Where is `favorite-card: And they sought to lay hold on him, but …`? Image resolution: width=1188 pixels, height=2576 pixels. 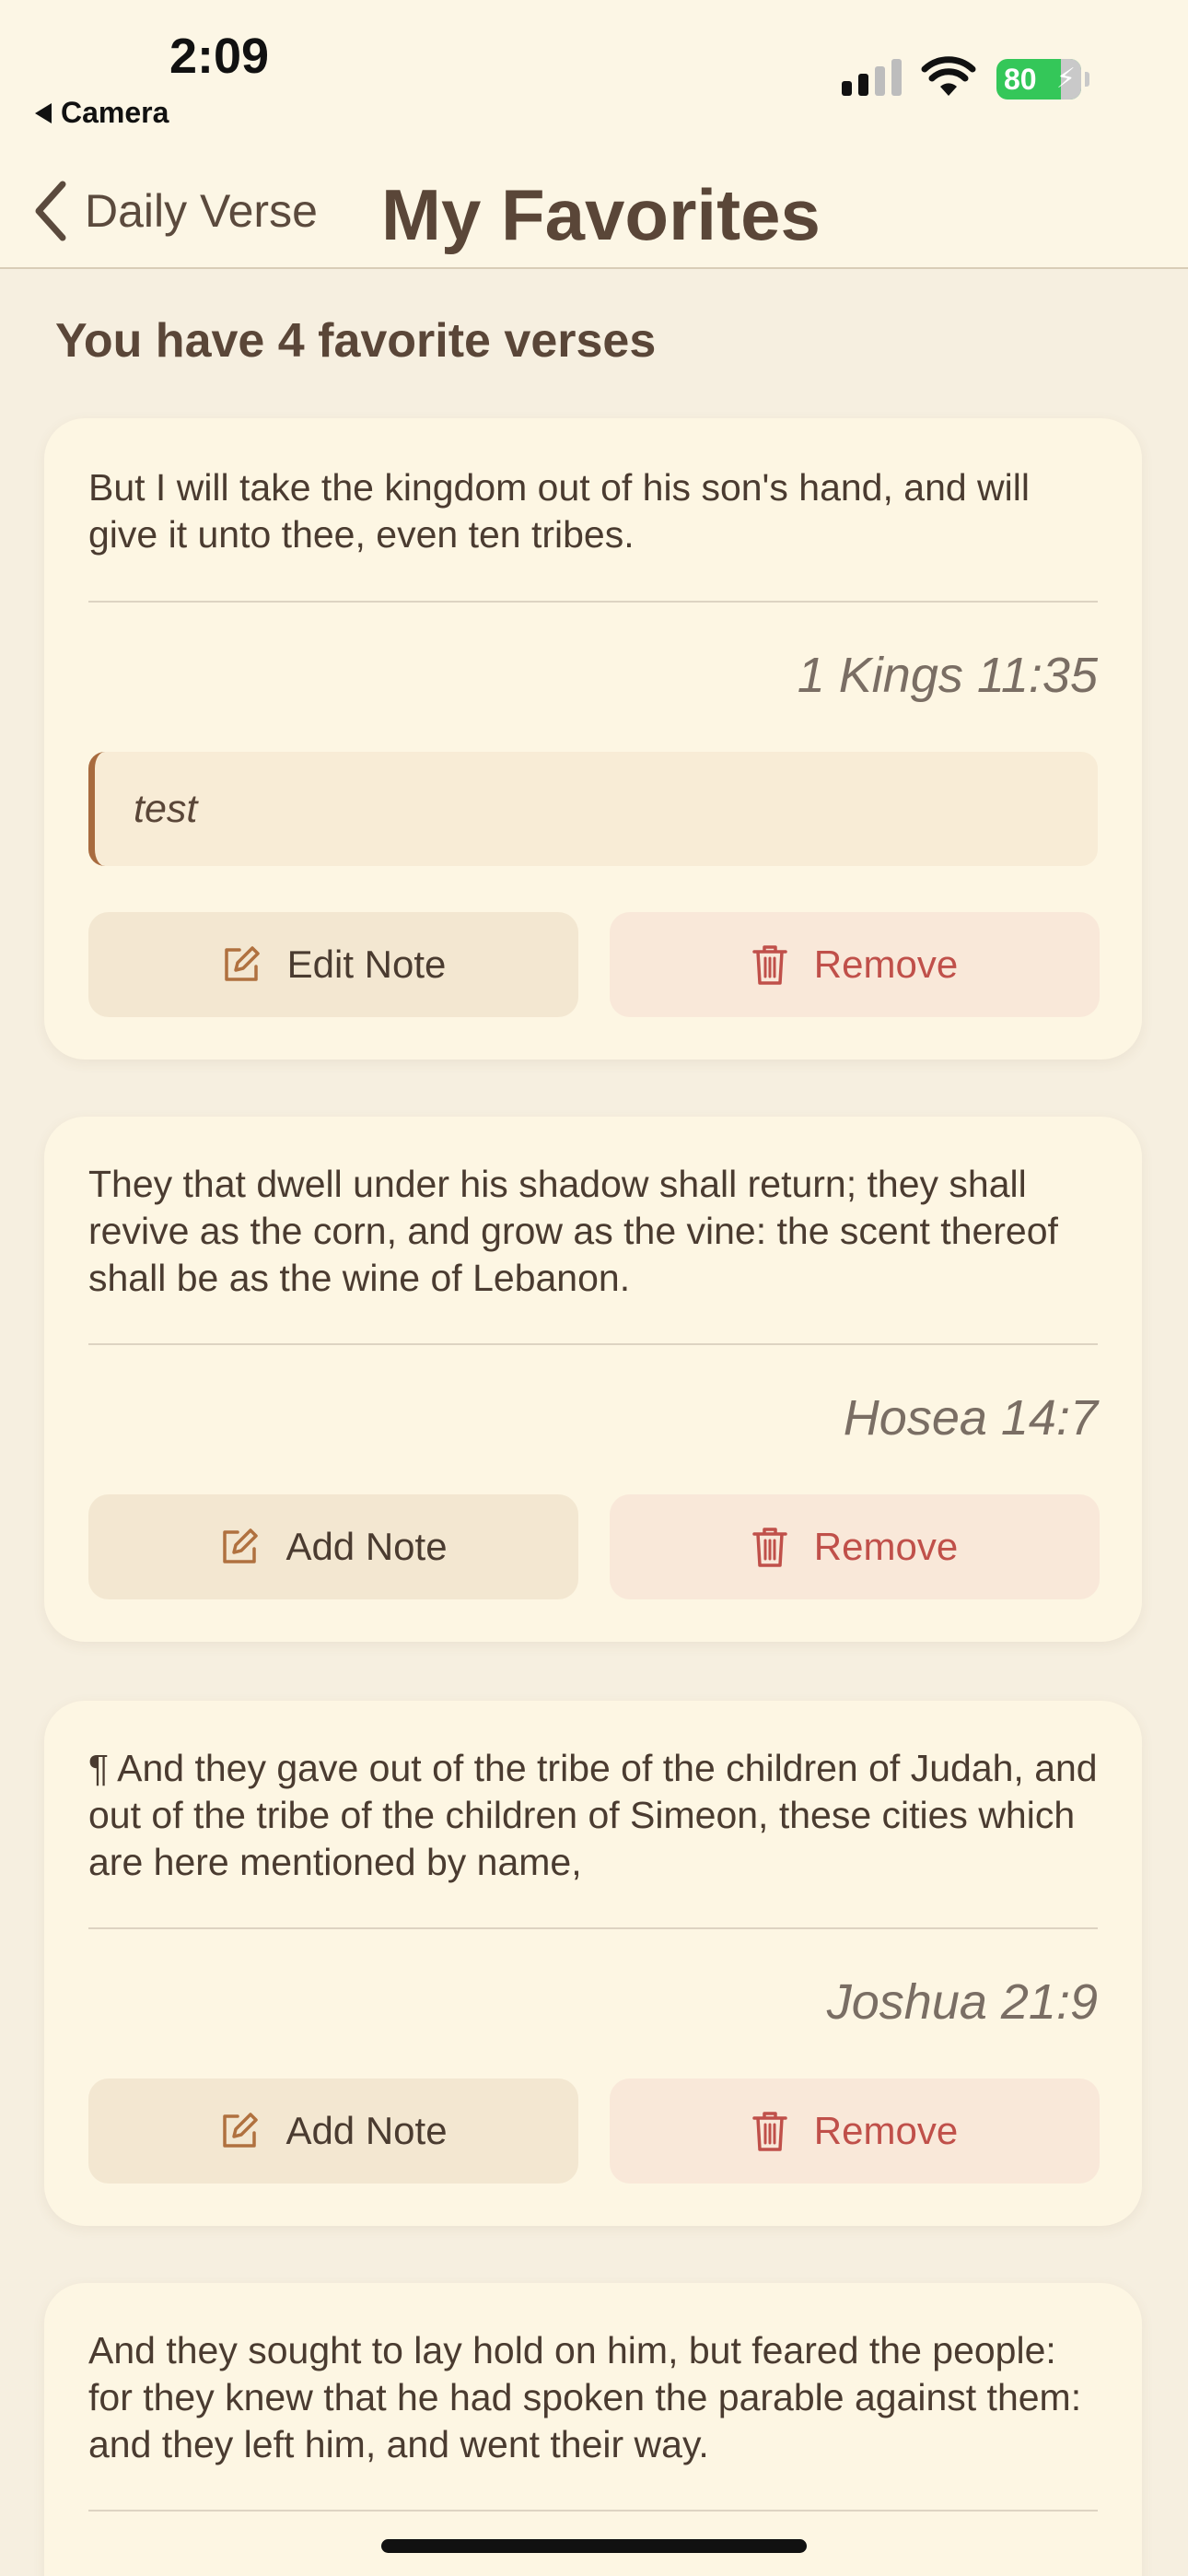
favorite-card: And they sought to lay hold on him, but … is located at coordinates (593, 2429).